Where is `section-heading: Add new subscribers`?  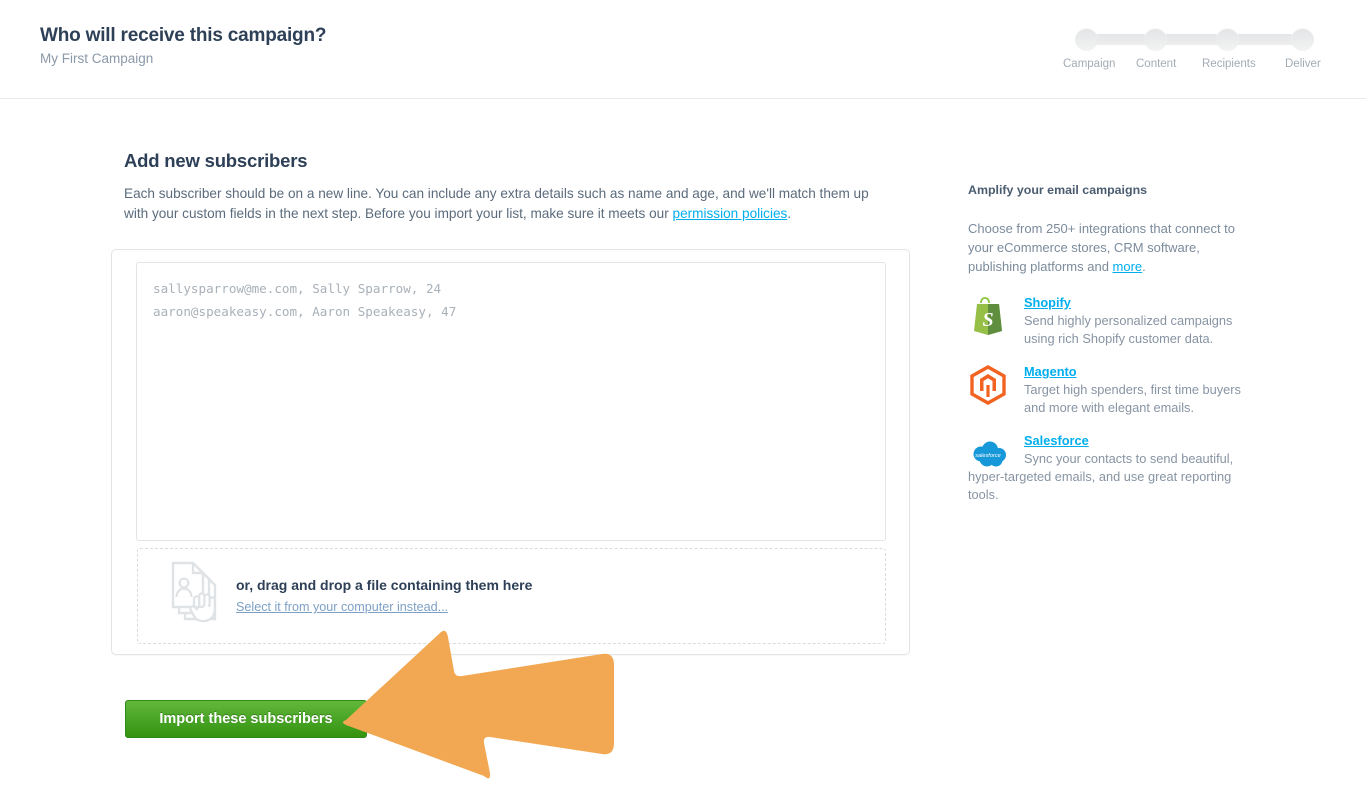 section-heading: Add new subscribers is located at coordinates (216, 160).